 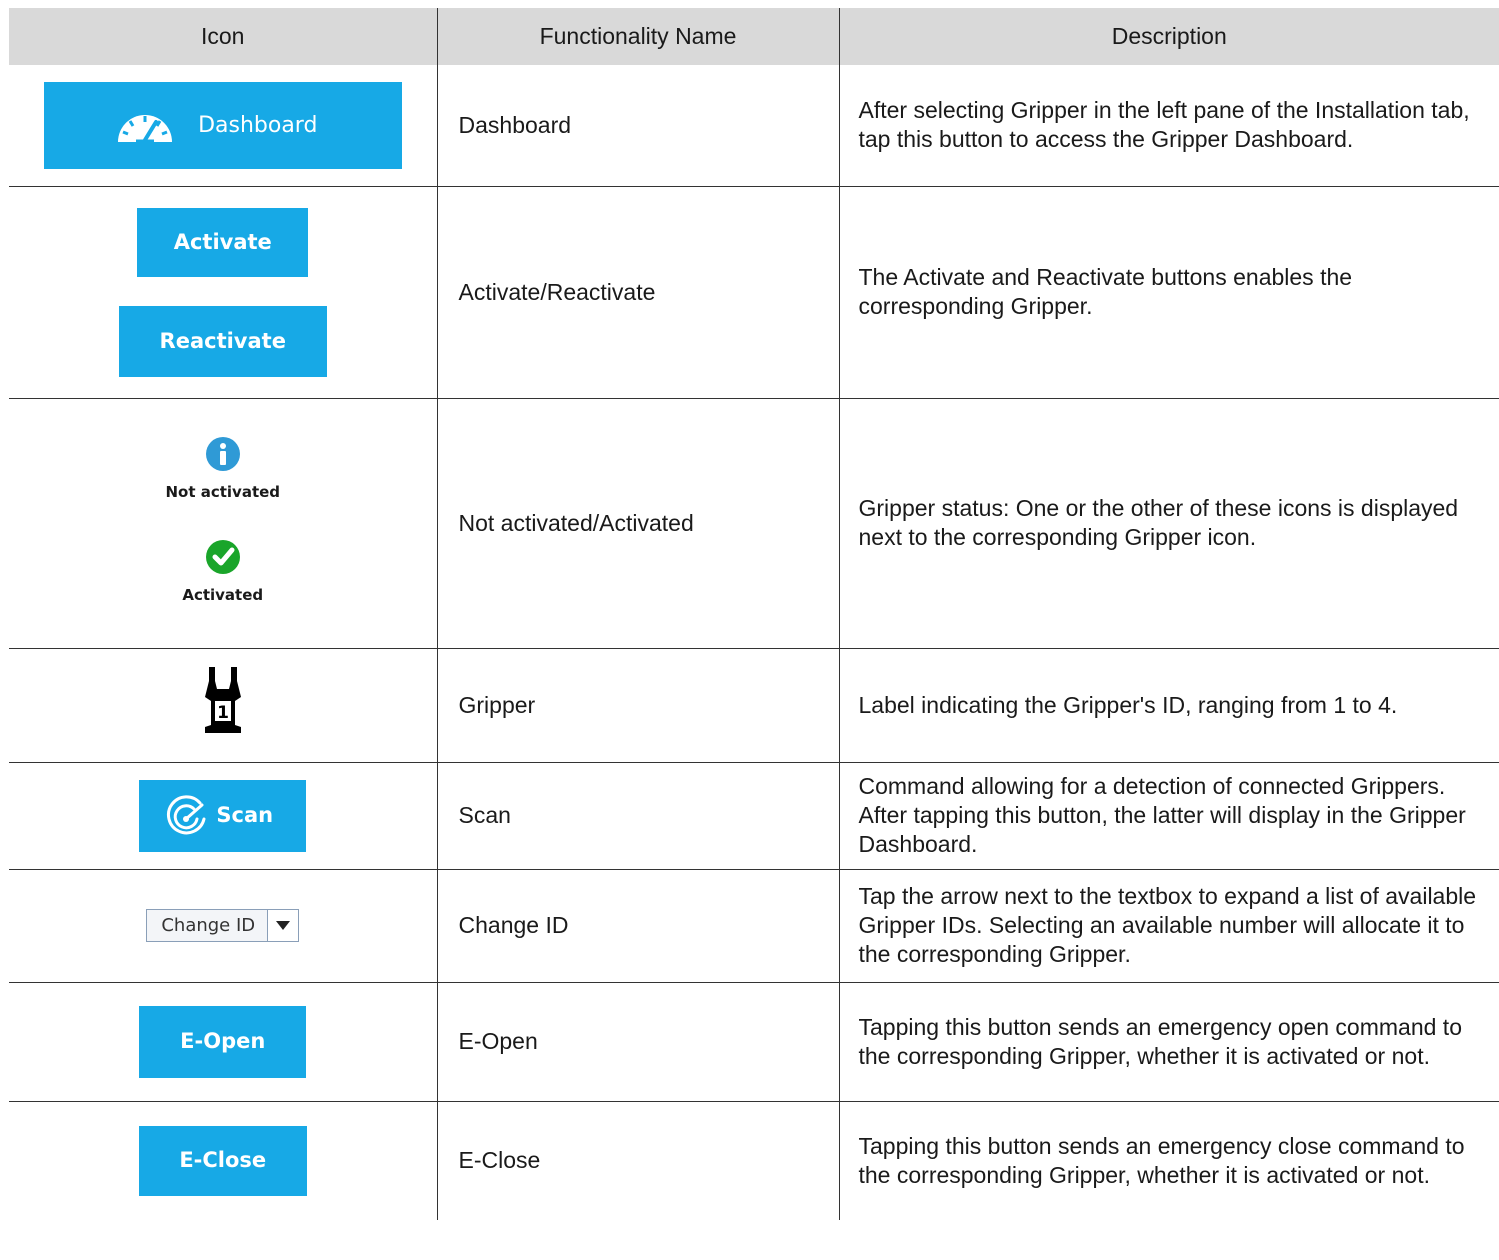 I want to click on icon-cell: Change ID, so click(x=223, y=926).